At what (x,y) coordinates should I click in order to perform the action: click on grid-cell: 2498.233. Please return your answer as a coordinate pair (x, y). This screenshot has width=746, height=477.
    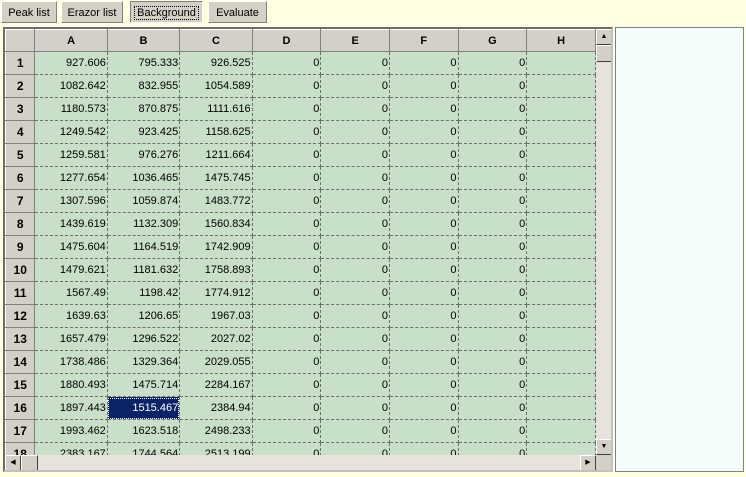
    Looking at the image, I should click on (216, 431).